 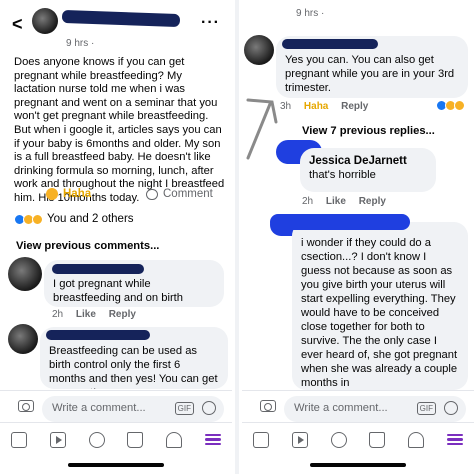 What do you see at coordinates (152, 194) in the screenshot?
I see `comment-icon` at bounding box center [152, 194].